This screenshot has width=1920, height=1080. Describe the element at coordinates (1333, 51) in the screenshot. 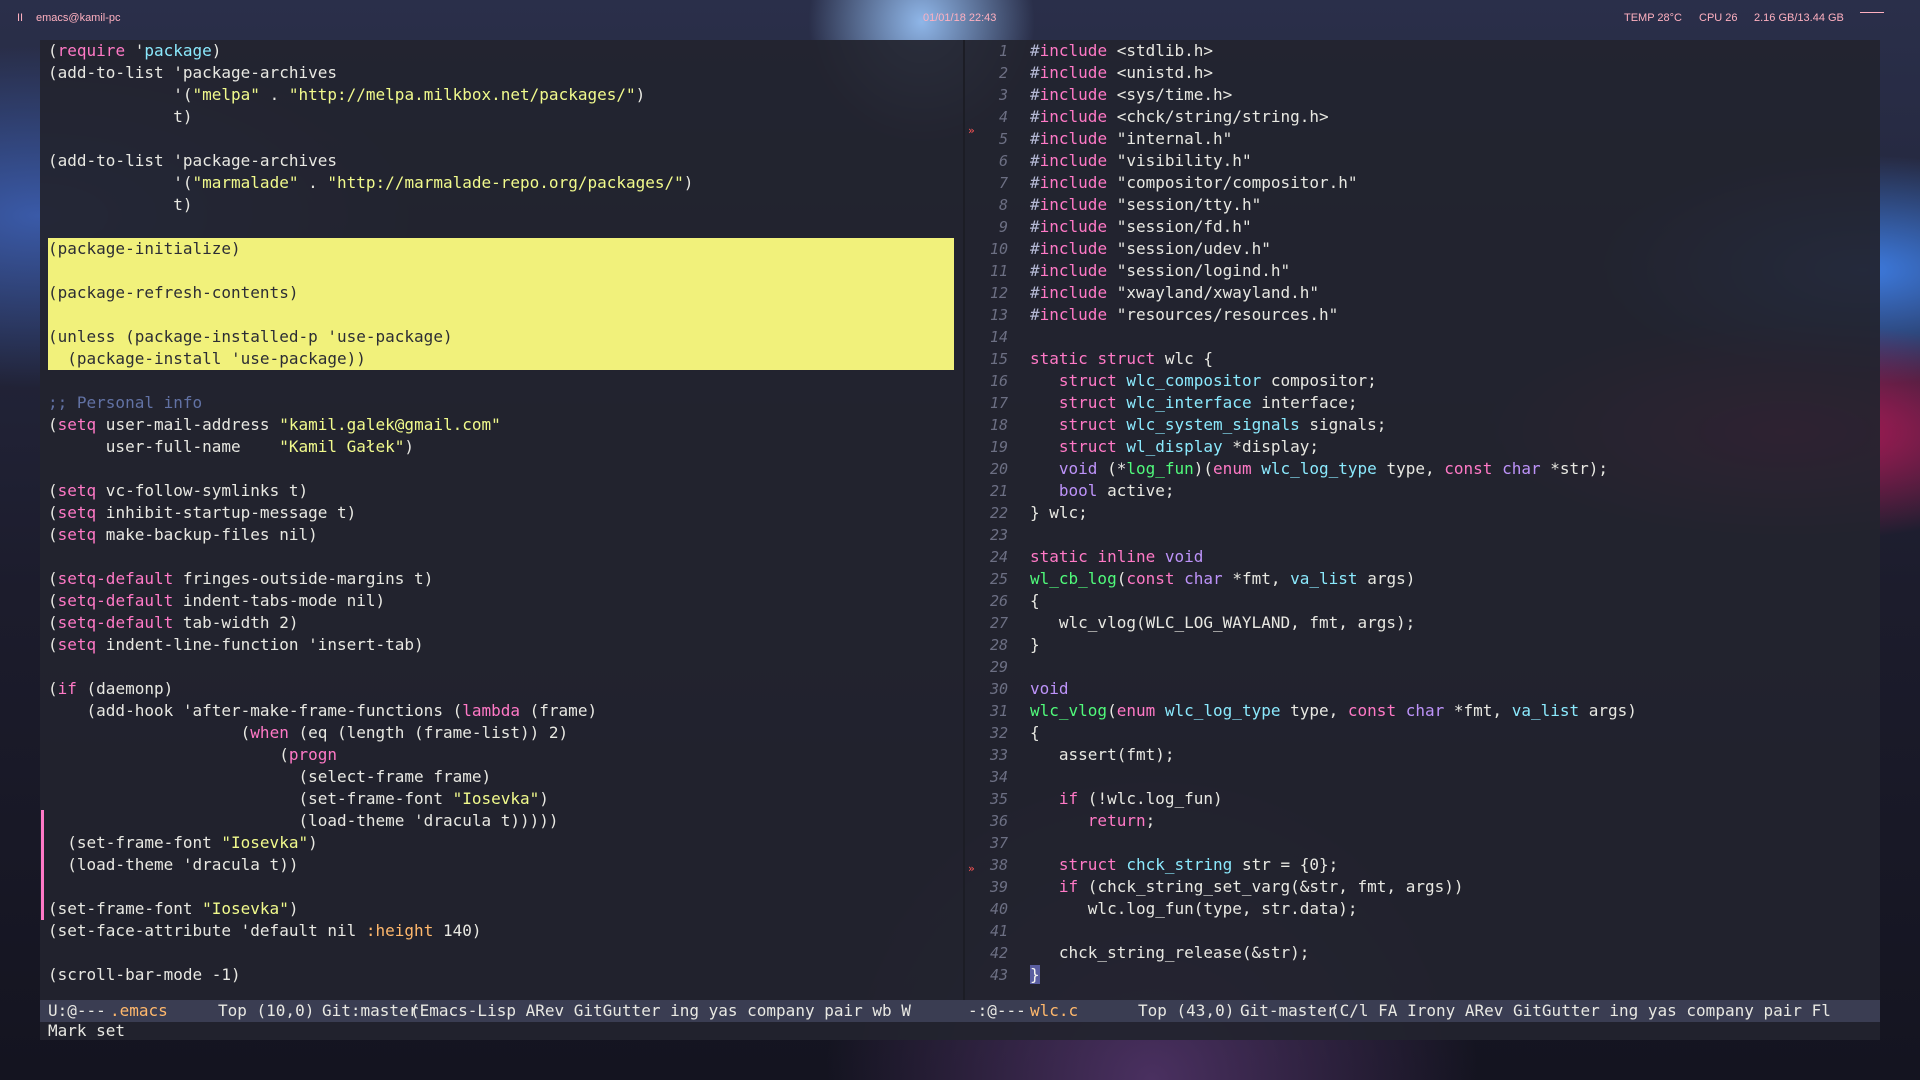

I see `code-line: #include <stdlib.h>` at that location.